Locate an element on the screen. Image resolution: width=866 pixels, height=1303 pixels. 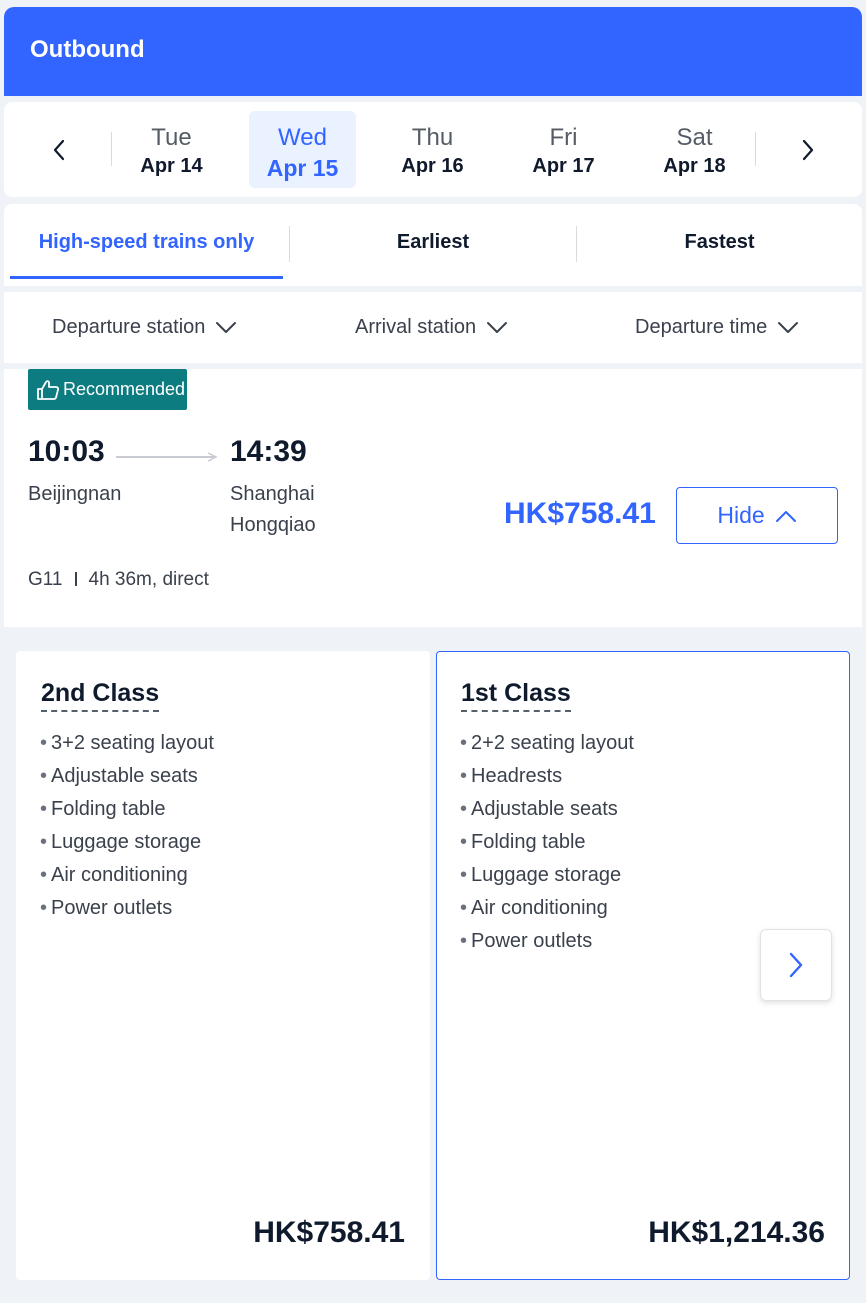
class-price: HK$758.41 is located at coordinates (329, 1232).